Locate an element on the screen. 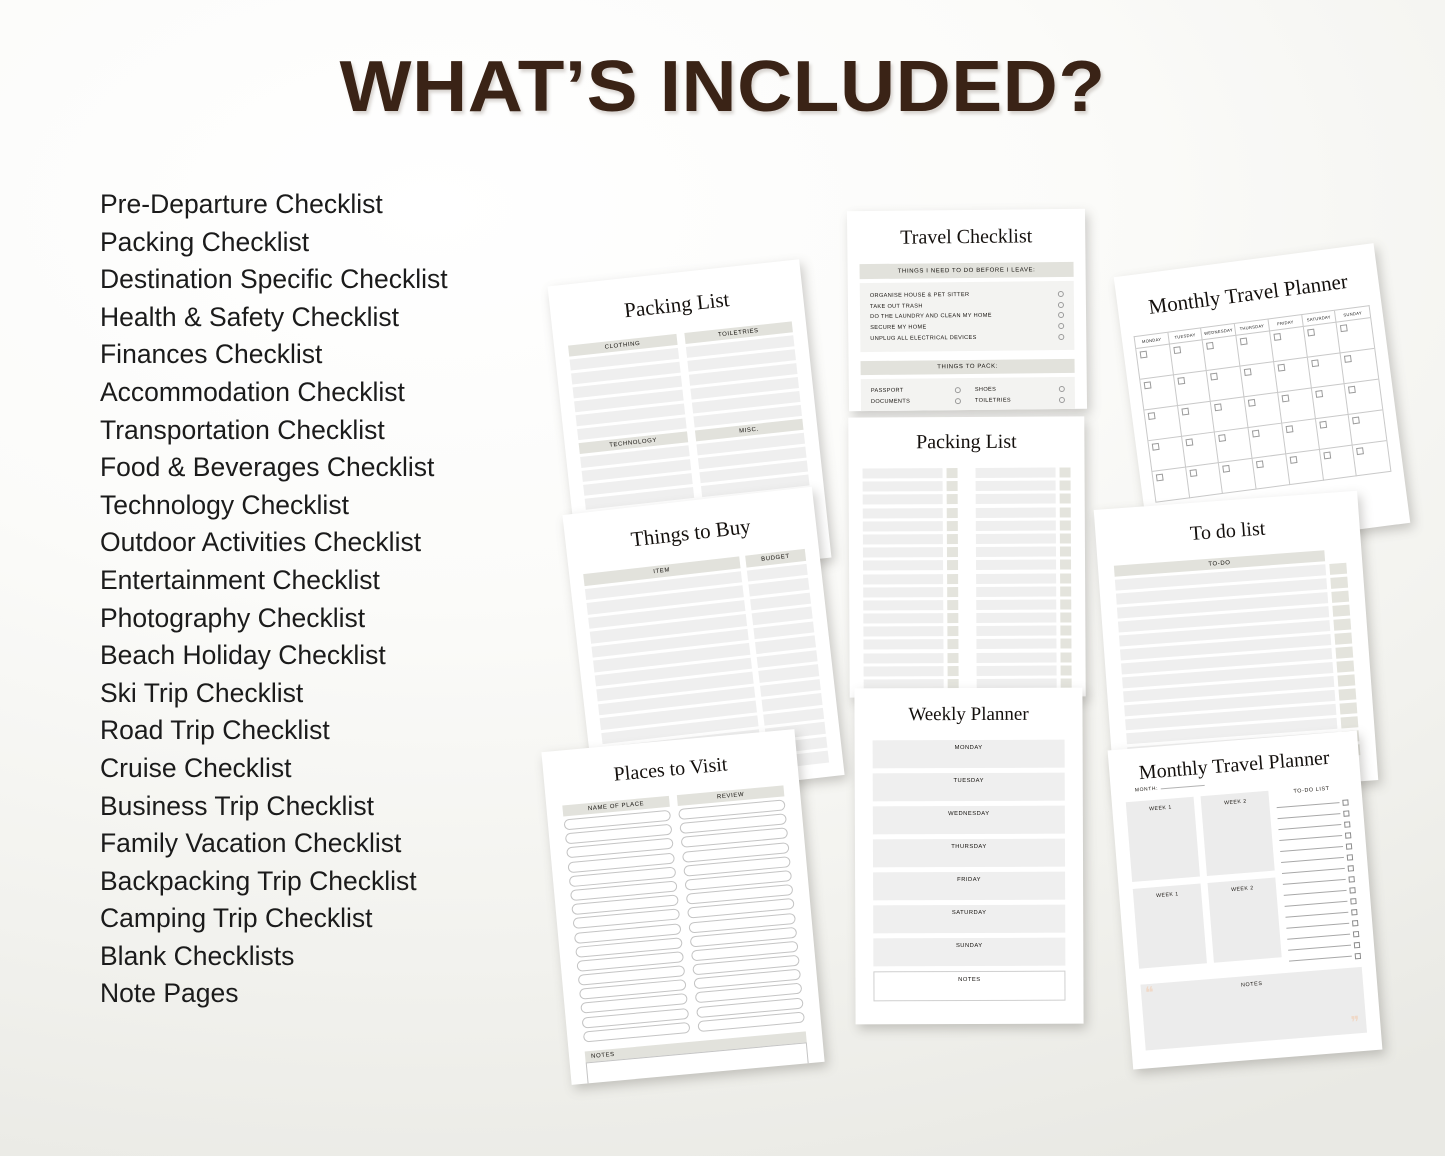 This screenshot has width=1445, height=1156. week-box: WEEK 1 is located at coordinates (1170, 926).